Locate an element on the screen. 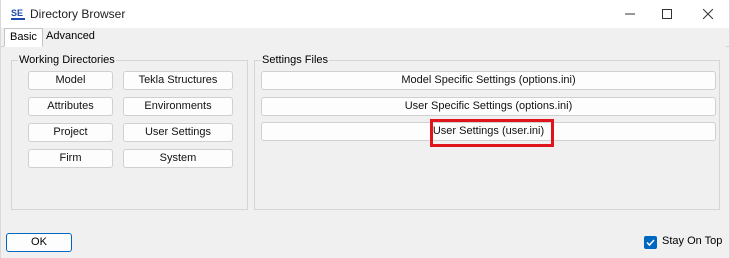 This screenshot has width=730, height=258. tab-basic: Basic is located at coordinates (23, 37).